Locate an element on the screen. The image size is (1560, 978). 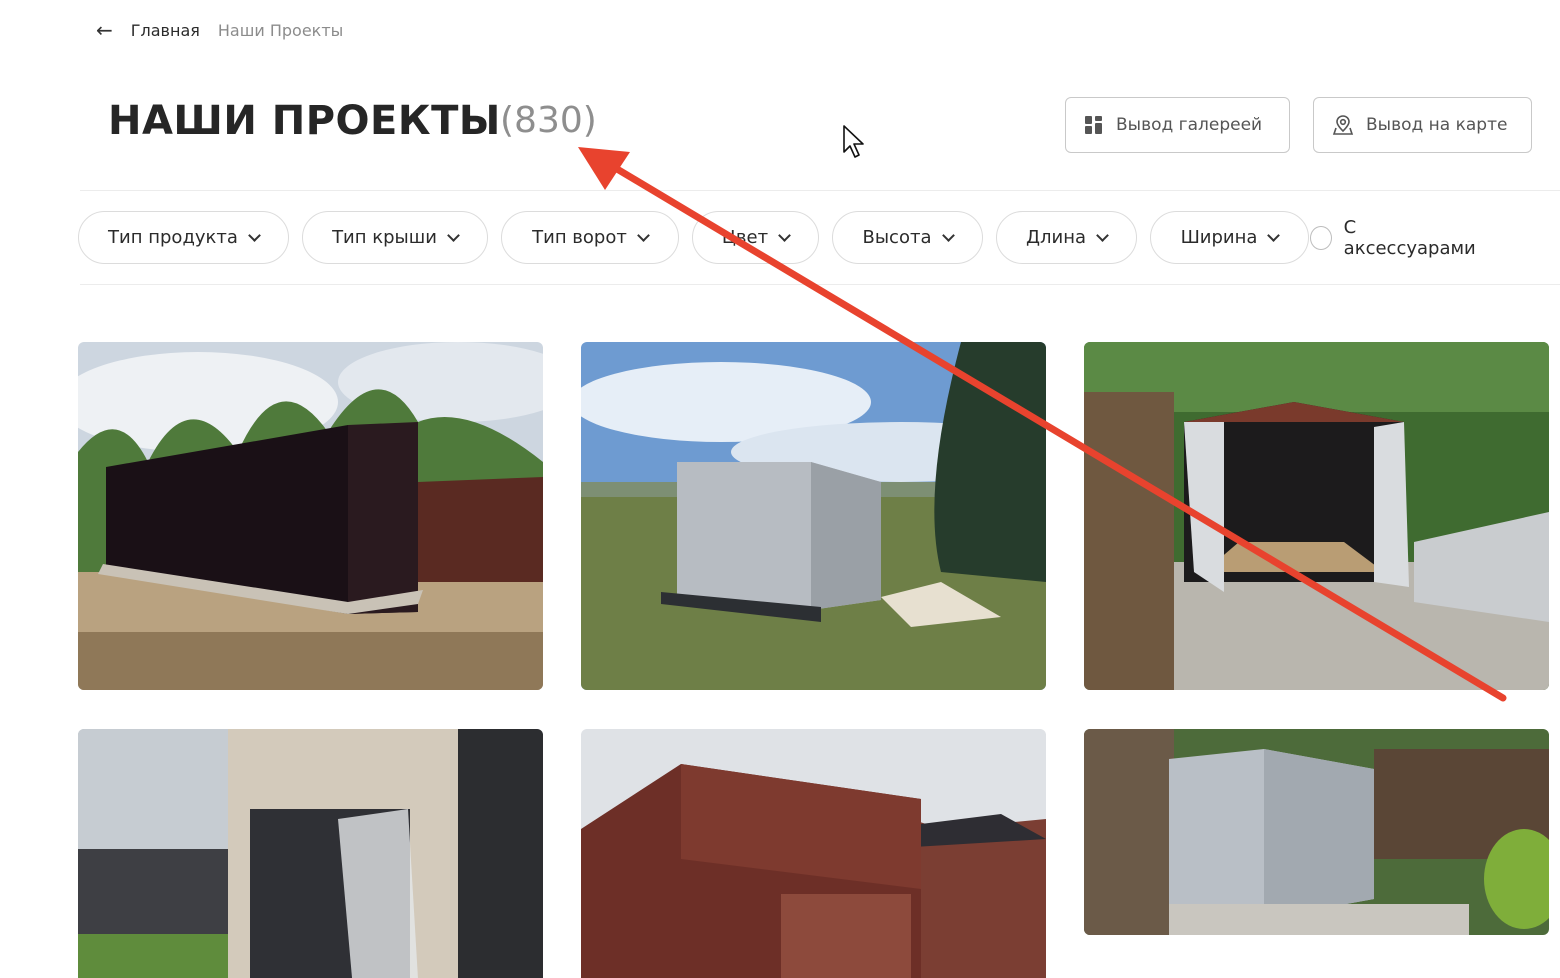
filter-width: Ширина is located at coordinates (1229, 237).